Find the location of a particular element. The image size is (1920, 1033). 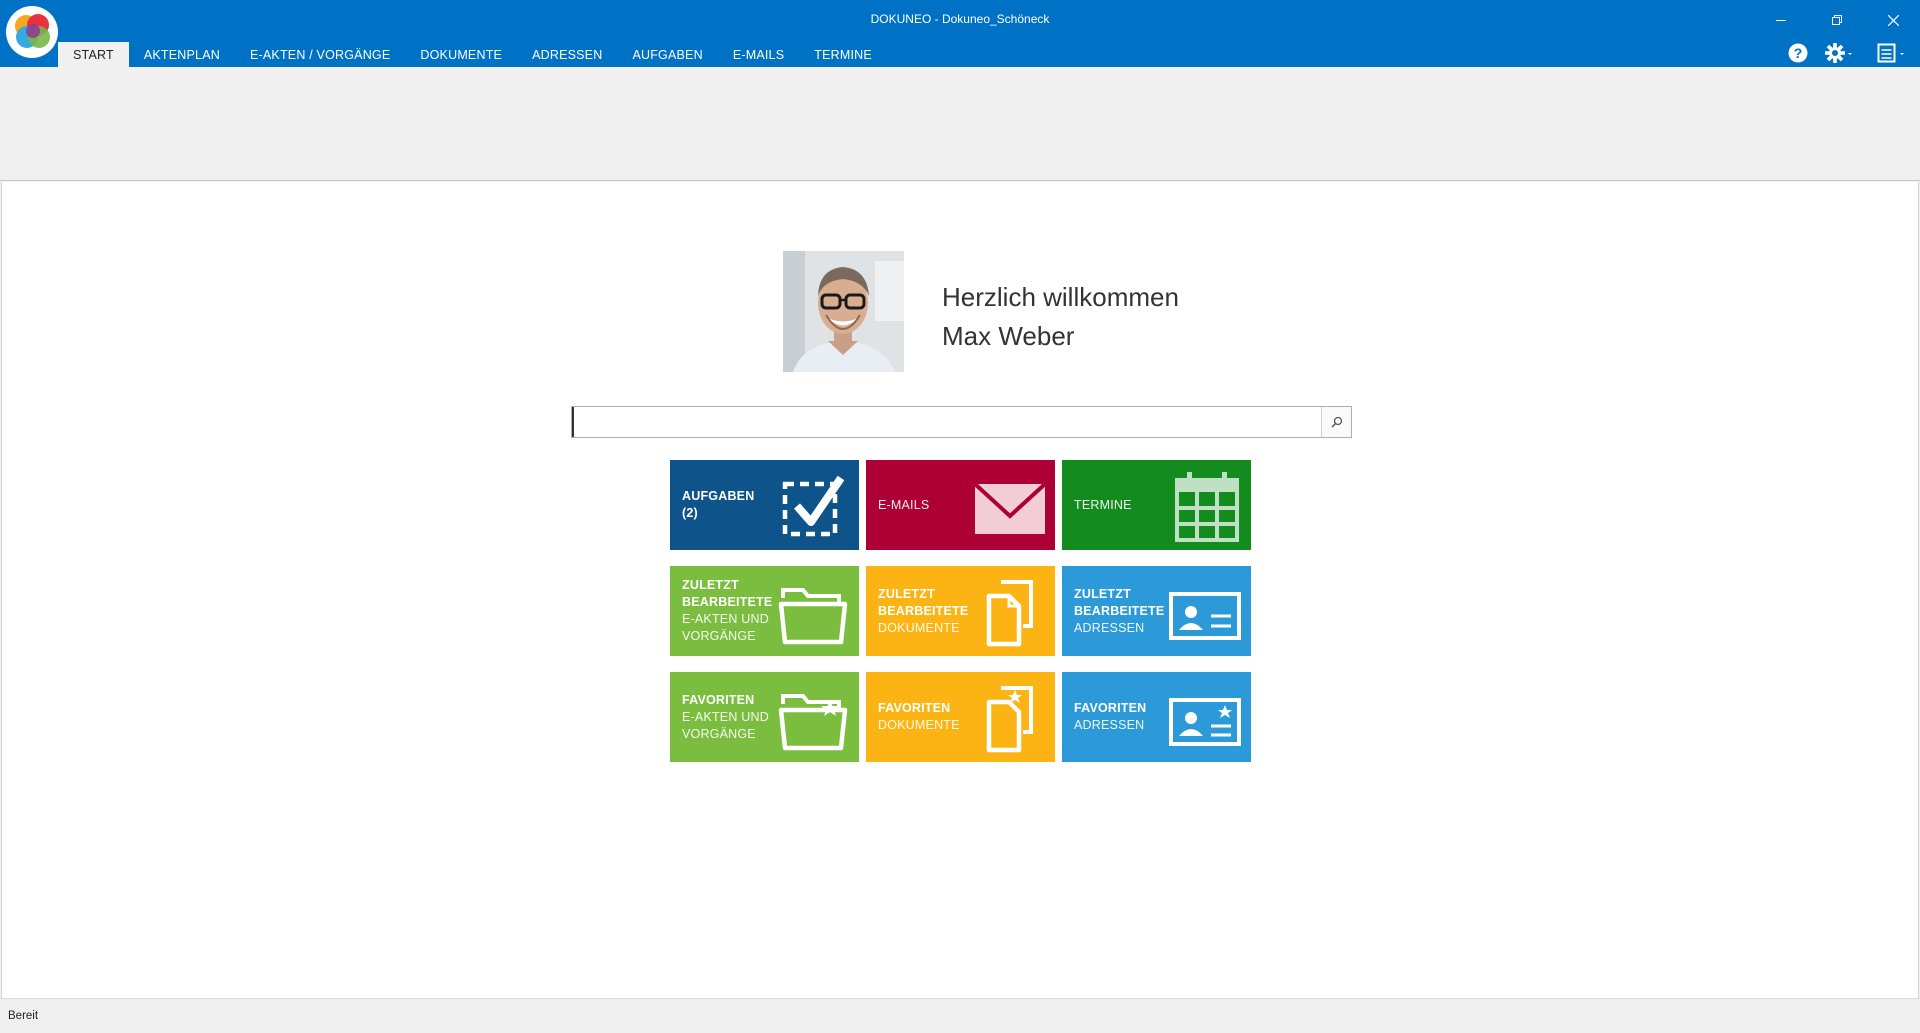

status-text: Bereit is located at coordinates (23, 1016).